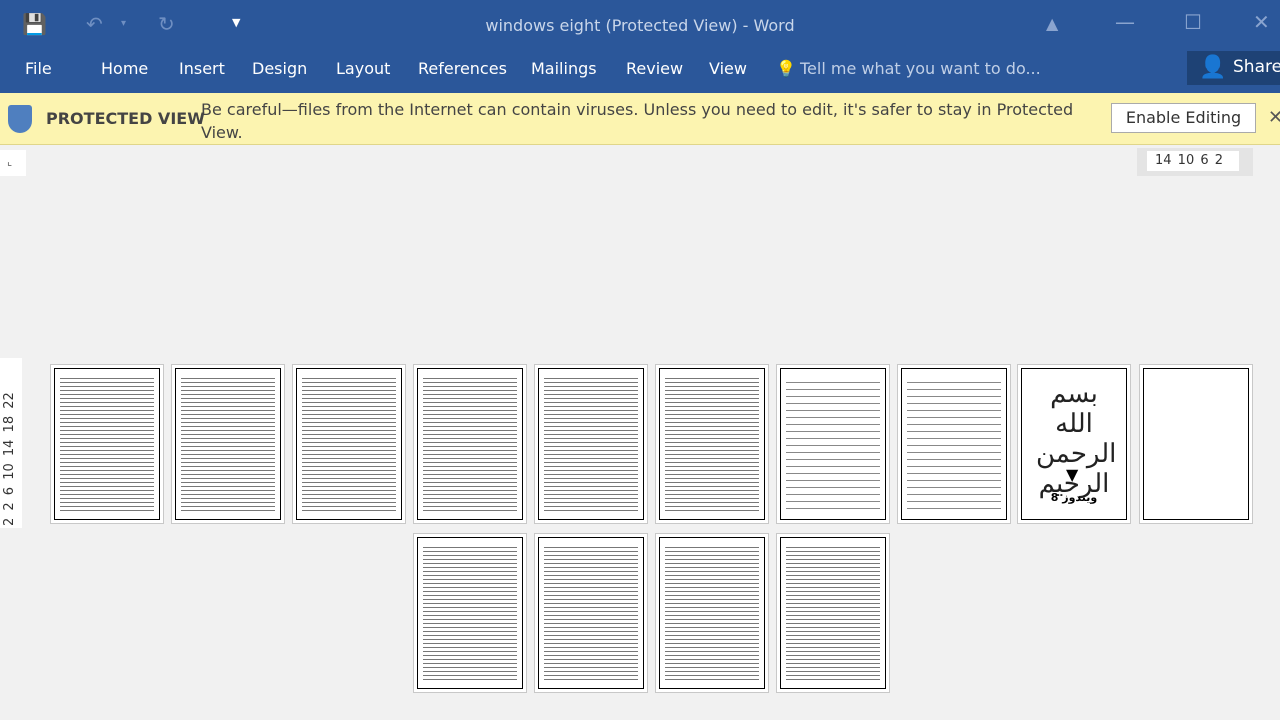 Image resolution: width=1280 pixels, height=720 pixels. I want to click on enable-editing-button: Enable Editing, so click(1183, 118).